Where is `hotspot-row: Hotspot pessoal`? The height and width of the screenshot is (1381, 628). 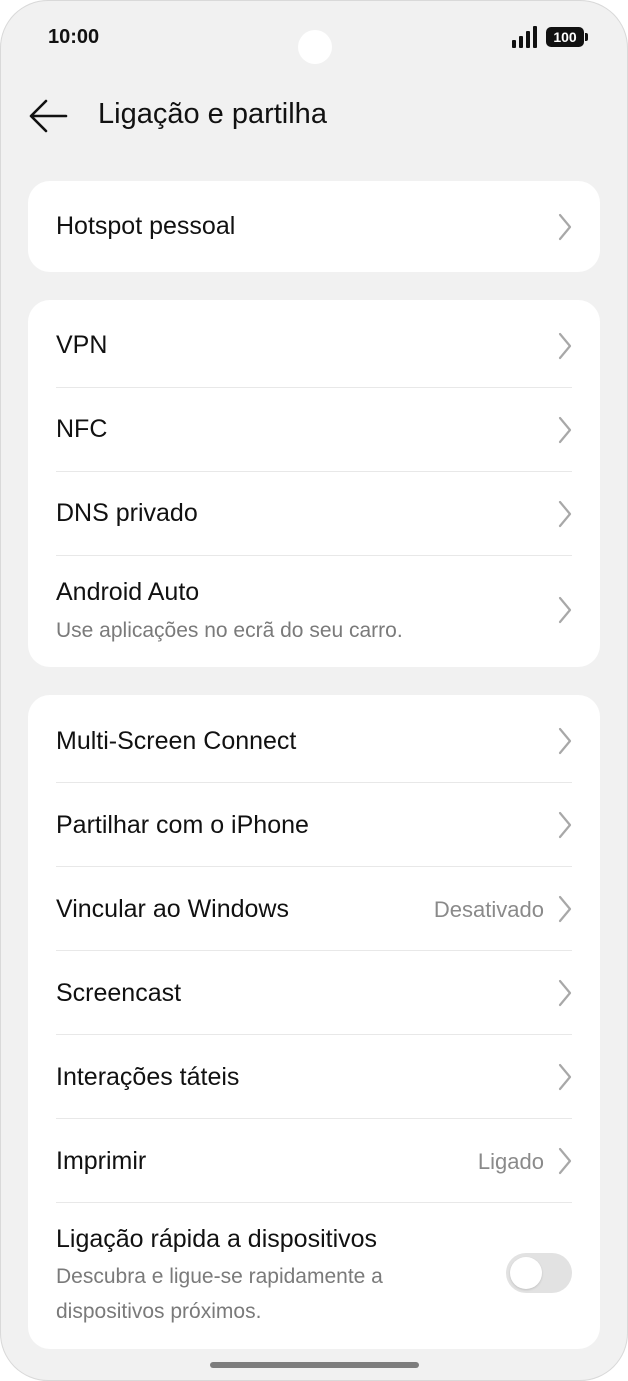 hotspot-row: Hotspot pessoal is located at coordinates (314, 226).